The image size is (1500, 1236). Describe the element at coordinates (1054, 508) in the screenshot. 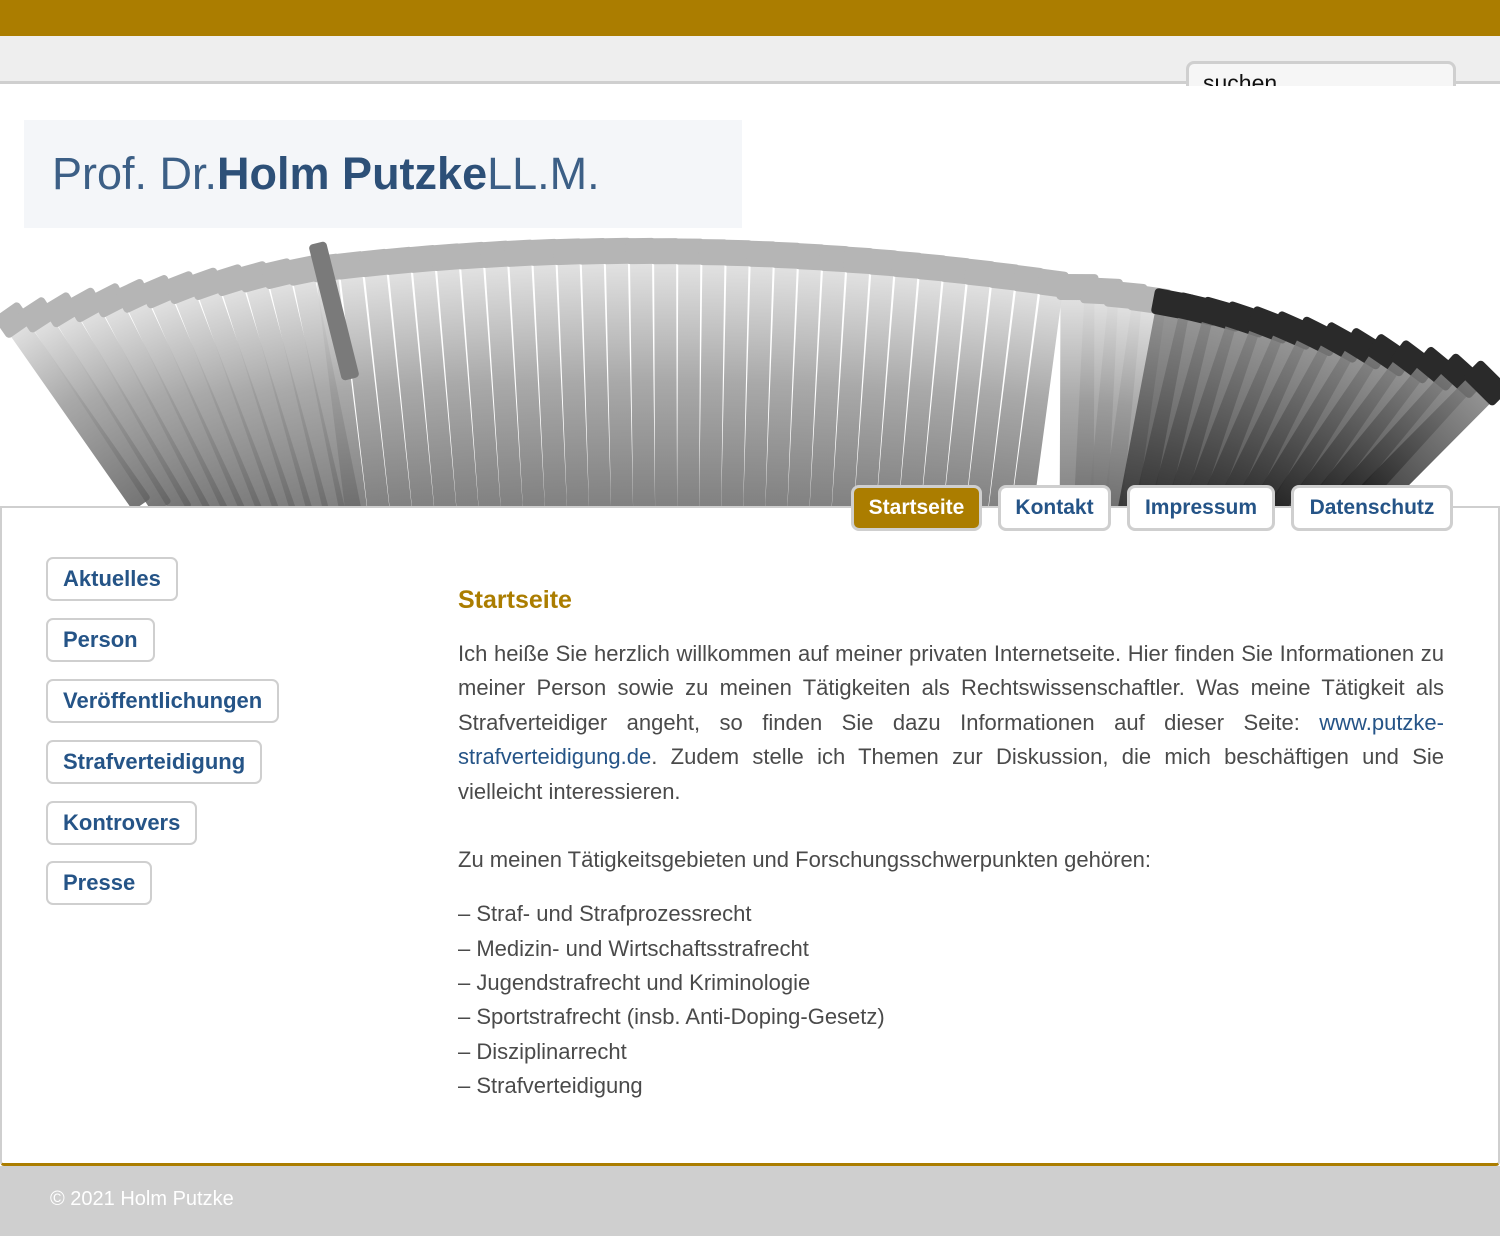

I see `tab-kontakt: Kontakt` at that location.